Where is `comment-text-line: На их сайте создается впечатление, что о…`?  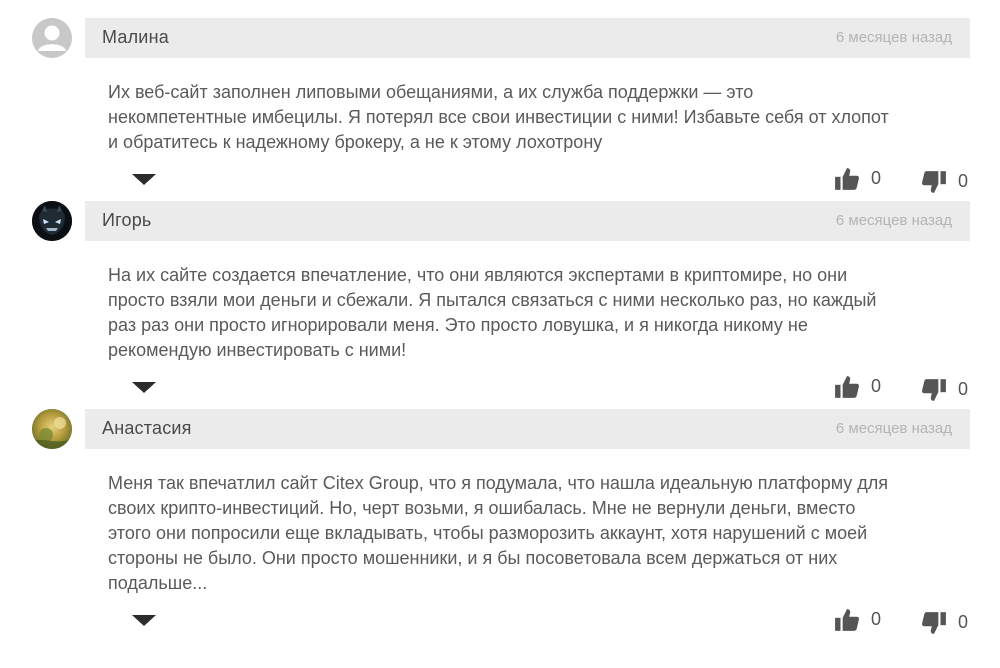 comment-text-line: На их сайте создается впечатление, что о… is located at coordinates (478, 275).